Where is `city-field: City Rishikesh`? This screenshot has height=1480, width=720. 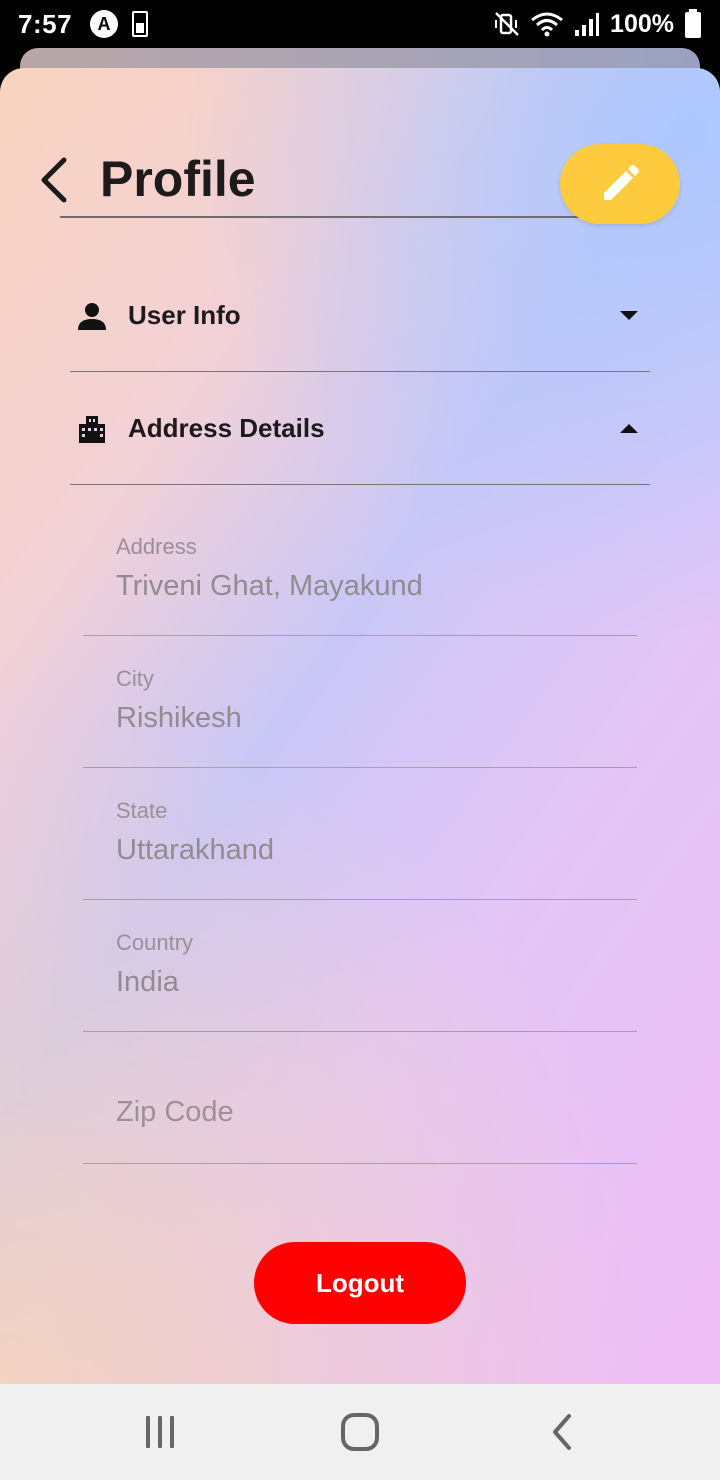
city-field: City Rishikesh is located at coordinates (360, 702).